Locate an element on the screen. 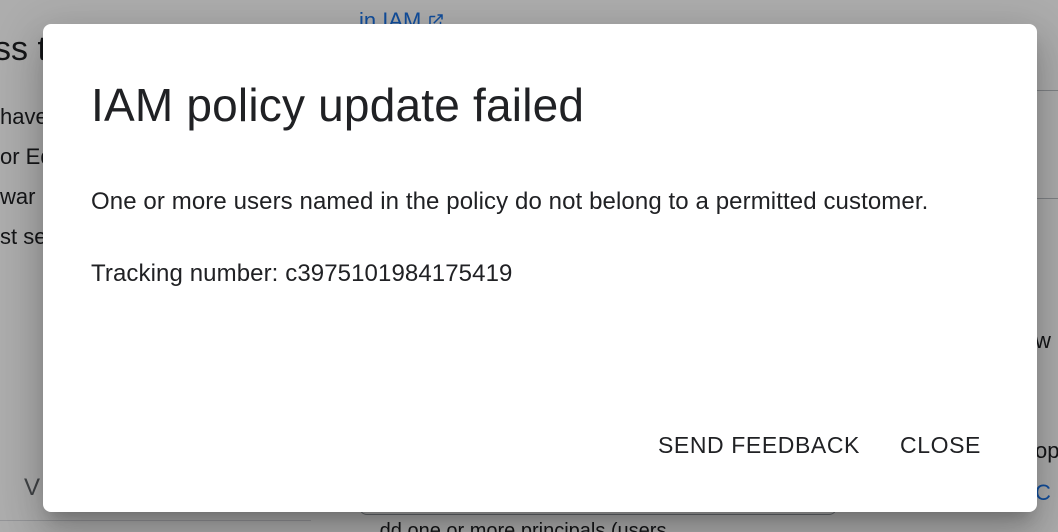 The width and height of the screenshot is (1058, 532). close-button: CLOSE is located at coordinates (940, 445).